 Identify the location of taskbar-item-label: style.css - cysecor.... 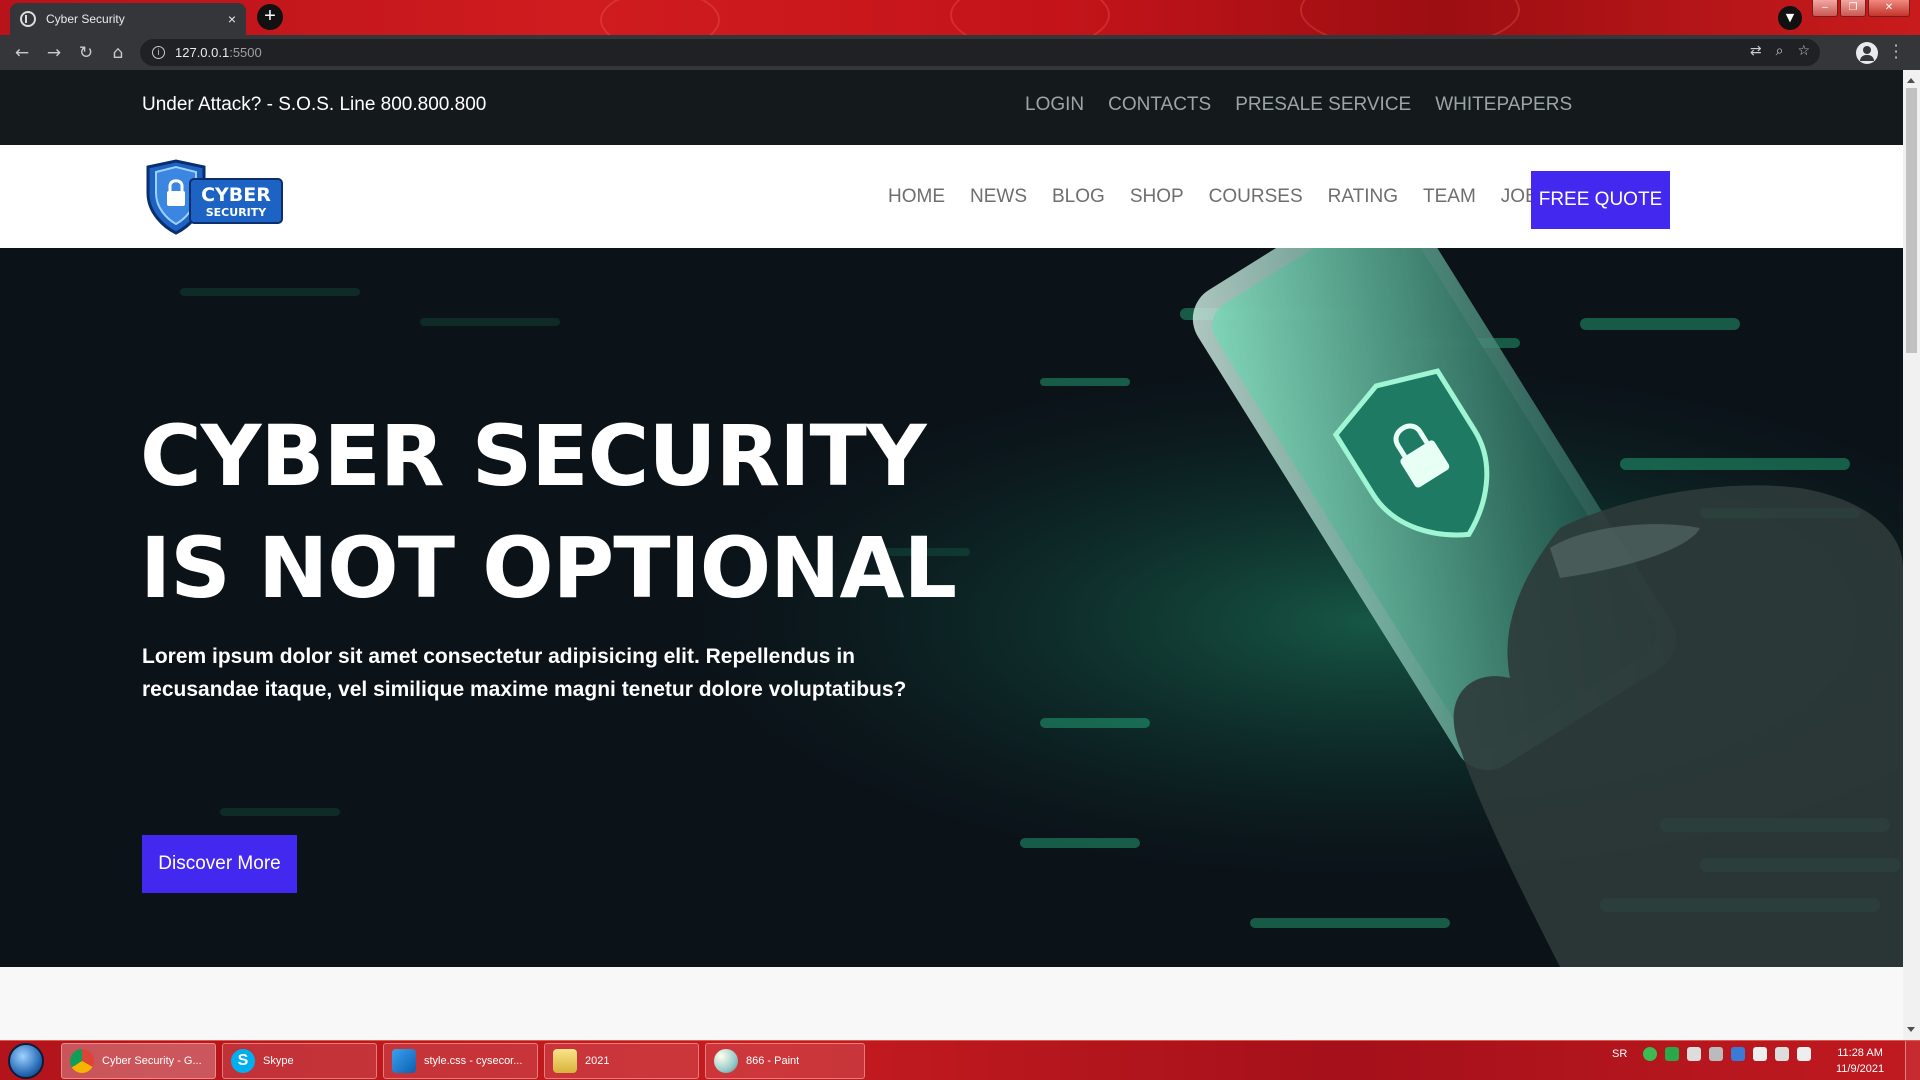
(473, 1061).